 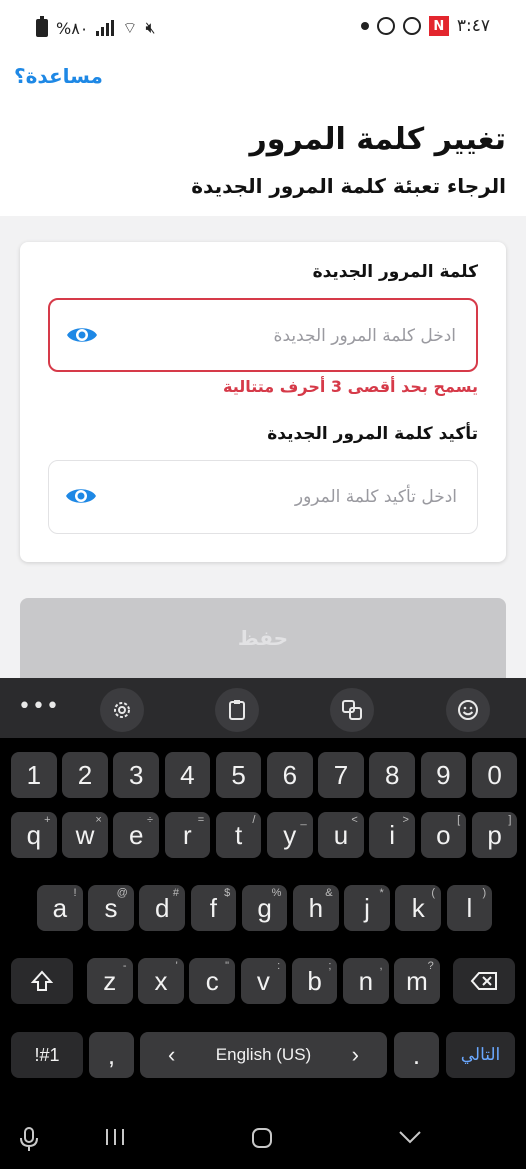 What do you see at coordinates (480, 1055) in the screenshot?
I see `next-key: التالي` at bounding box center [480, 1055].